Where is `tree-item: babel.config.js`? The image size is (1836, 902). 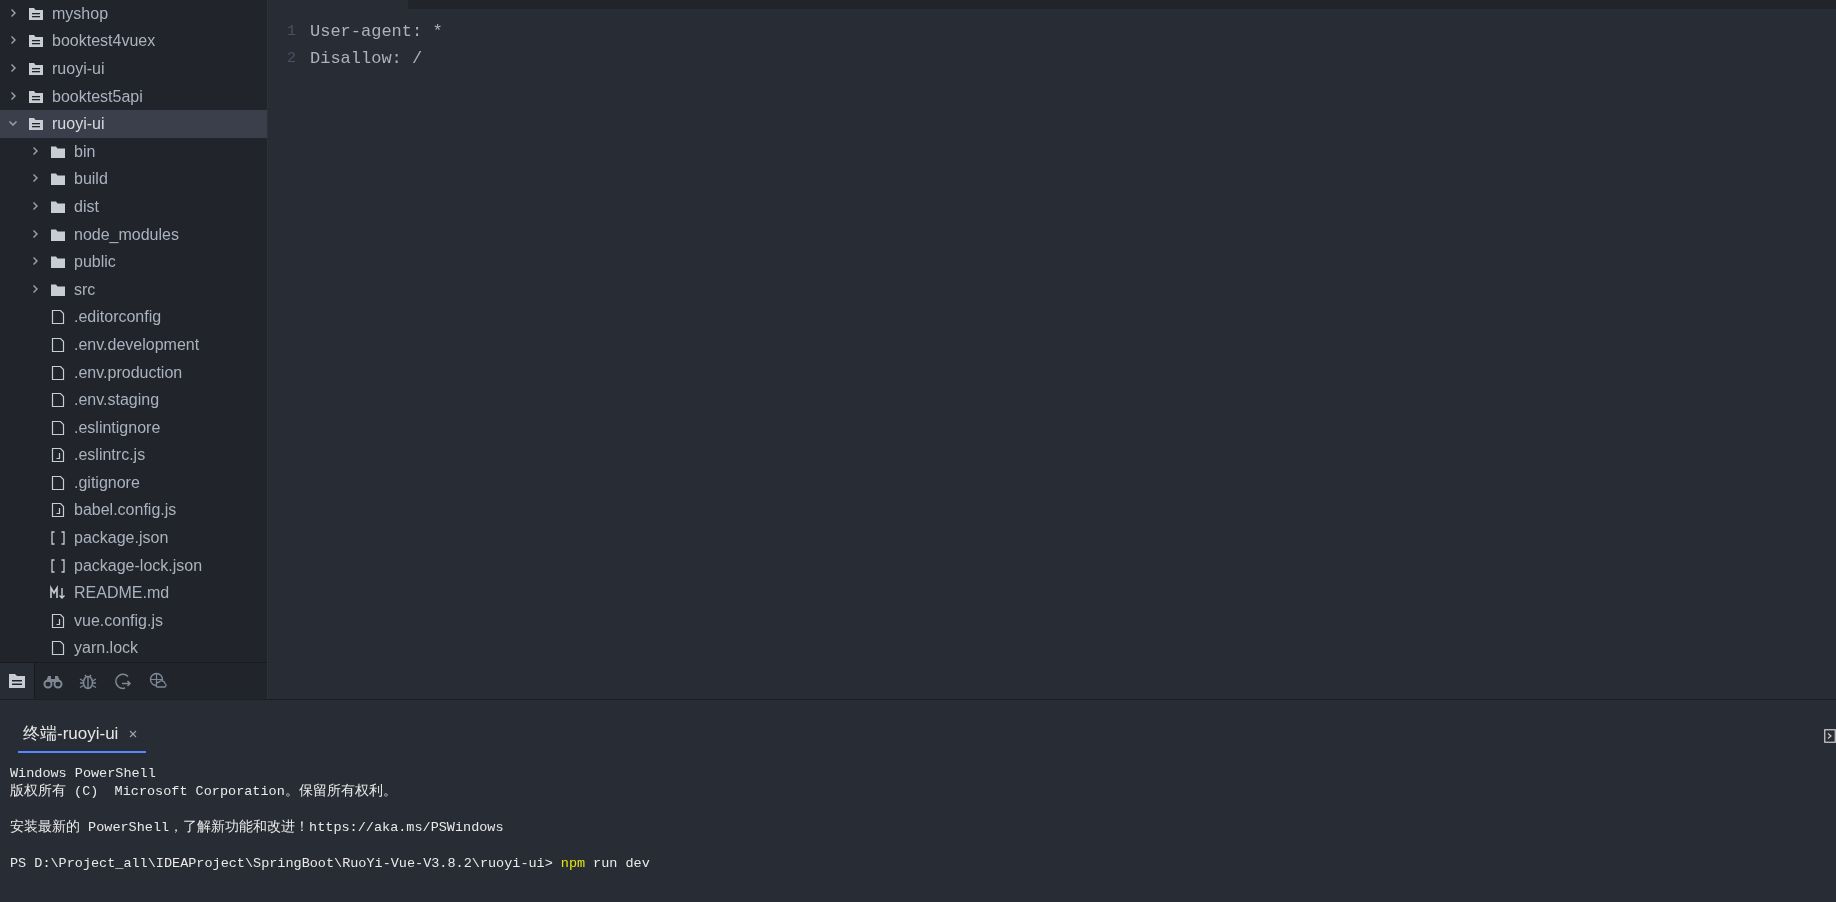
tree-item: babel.config.js is located at coordinates (133, 510).